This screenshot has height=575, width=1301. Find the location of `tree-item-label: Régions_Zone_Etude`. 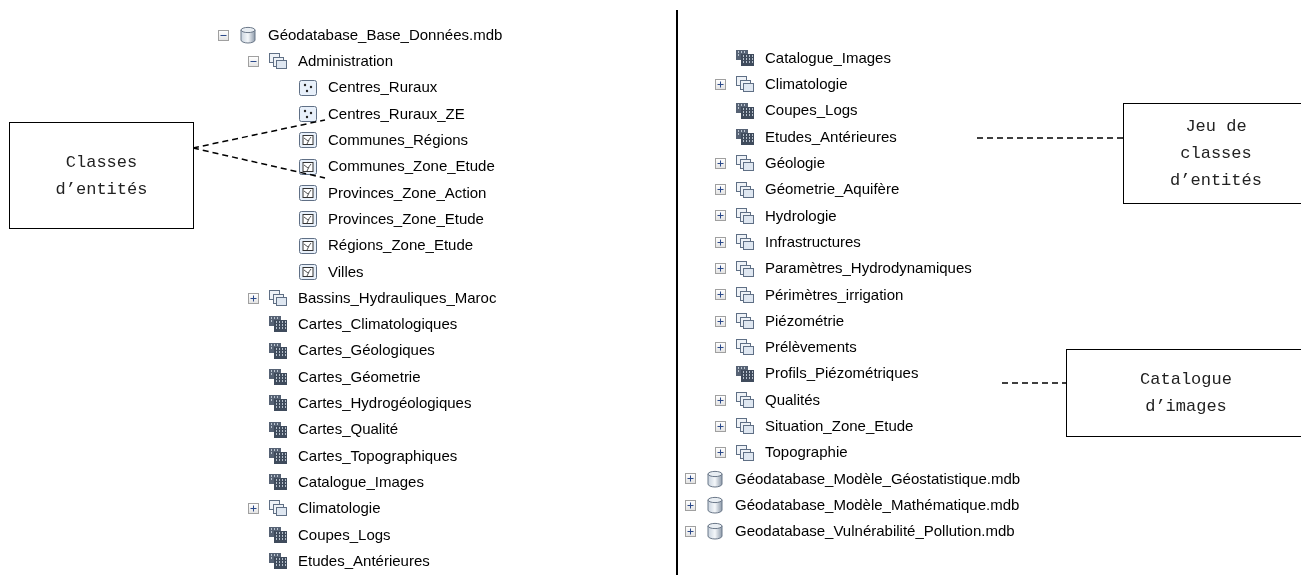

tree-item-label: Régions_Zone_Etude is located at coordinates (401, 245).